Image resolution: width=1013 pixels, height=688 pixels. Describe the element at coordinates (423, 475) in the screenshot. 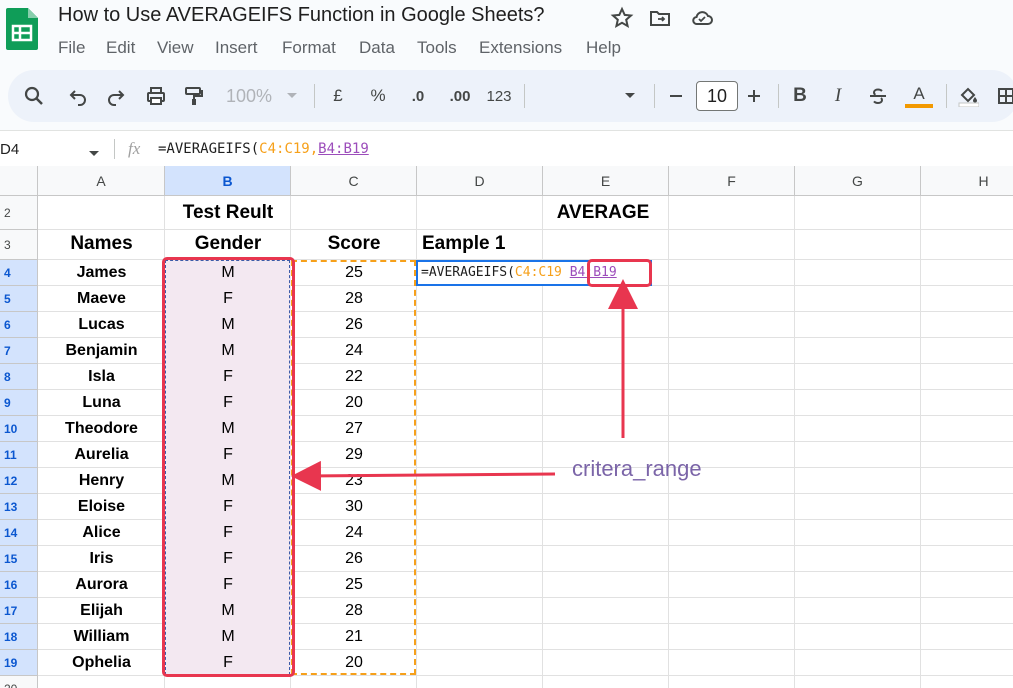

I see `arrow-to-criteria-range` at that location.